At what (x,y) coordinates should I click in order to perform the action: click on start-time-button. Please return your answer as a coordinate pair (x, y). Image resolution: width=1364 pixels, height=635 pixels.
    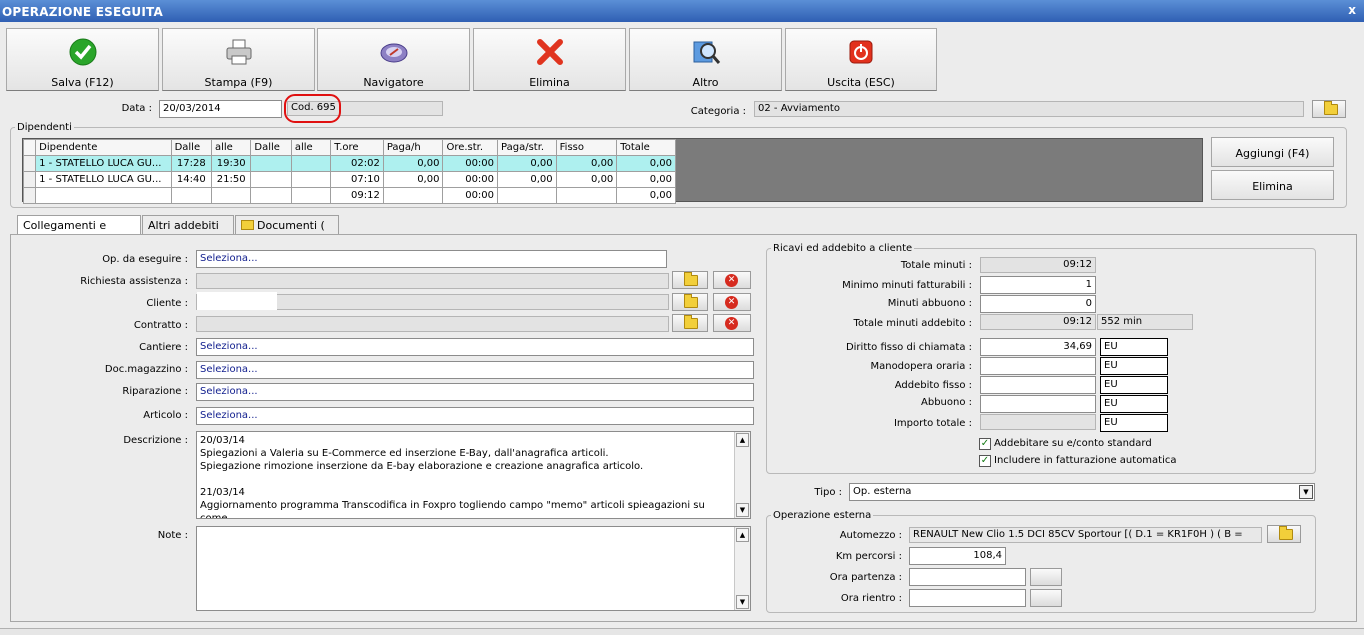
    Looking at the image, I should click on (1046, 577).